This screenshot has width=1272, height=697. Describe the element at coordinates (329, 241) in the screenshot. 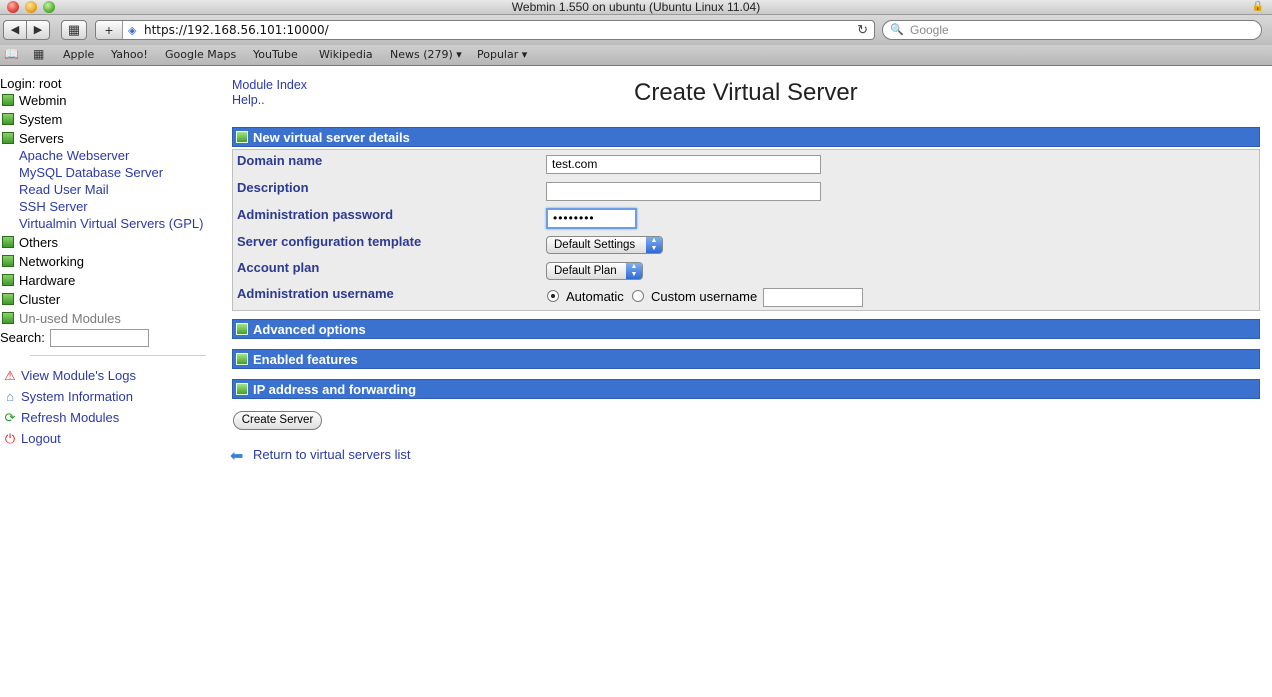

I see `server-template-label: Server configuration template` at that location.